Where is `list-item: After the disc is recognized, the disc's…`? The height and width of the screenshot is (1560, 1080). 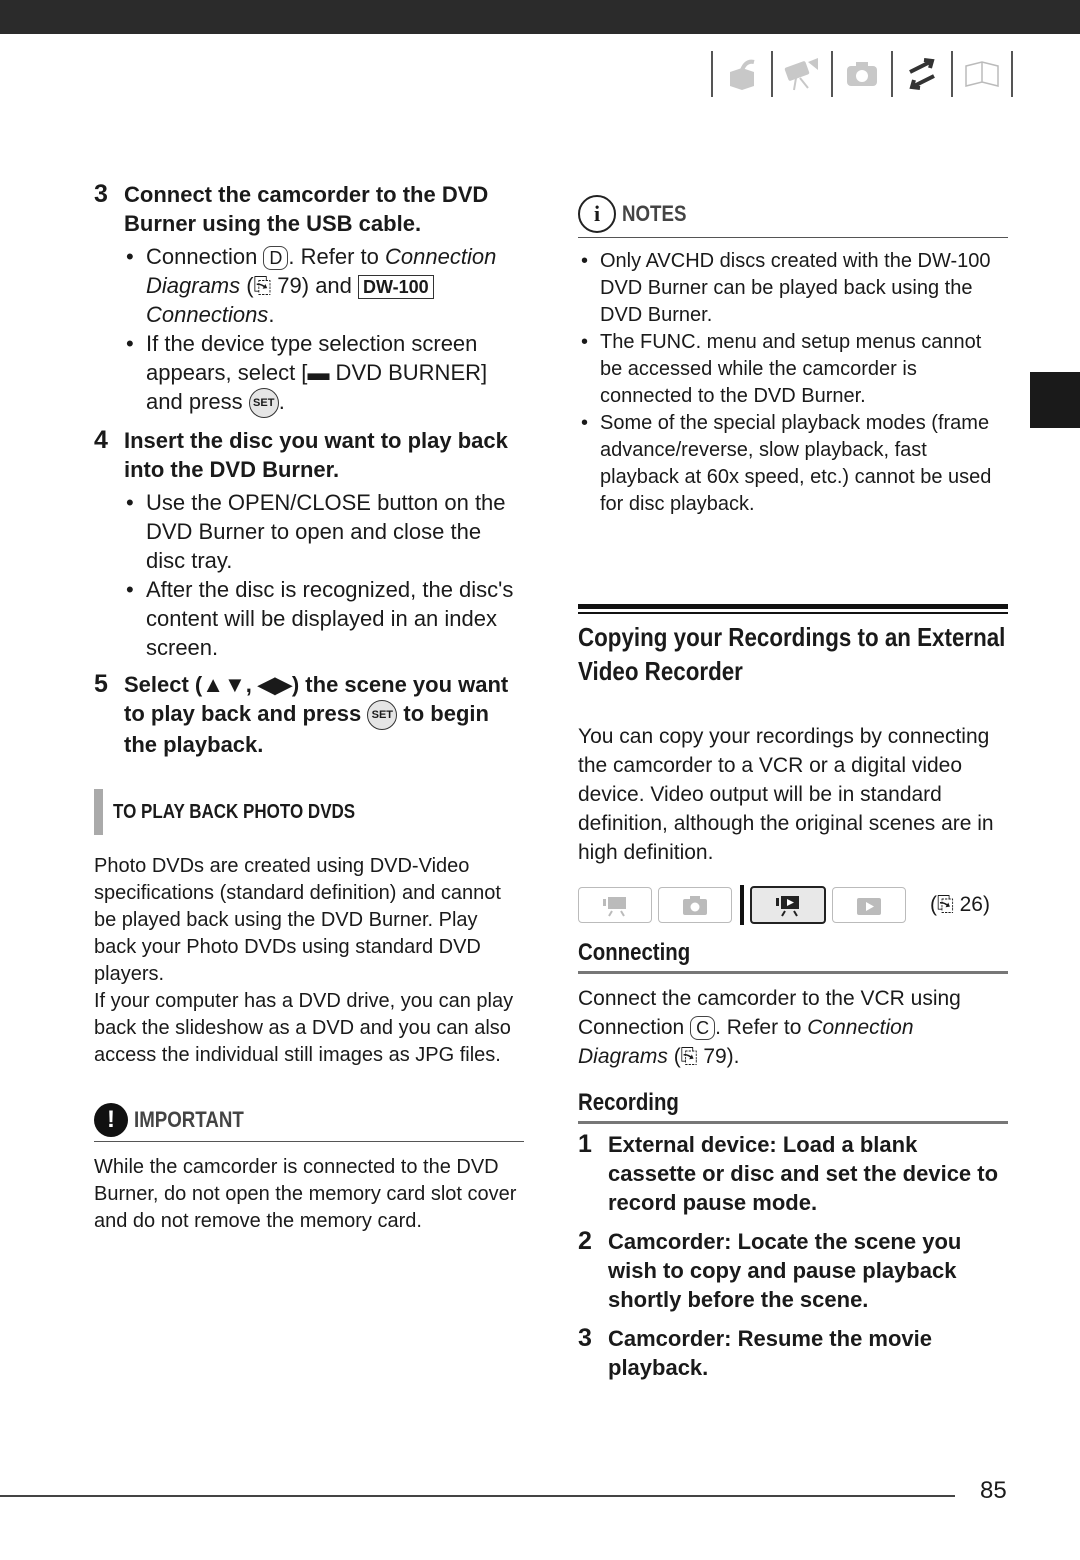
list-item: After the disc is recognized, the disc's… is located at coordinates (324, 618).